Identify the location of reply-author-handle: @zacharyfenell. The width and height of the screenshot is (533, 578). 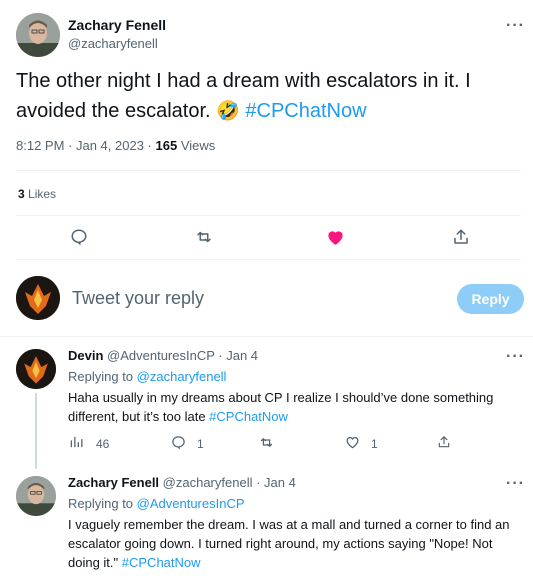
(208, 482).